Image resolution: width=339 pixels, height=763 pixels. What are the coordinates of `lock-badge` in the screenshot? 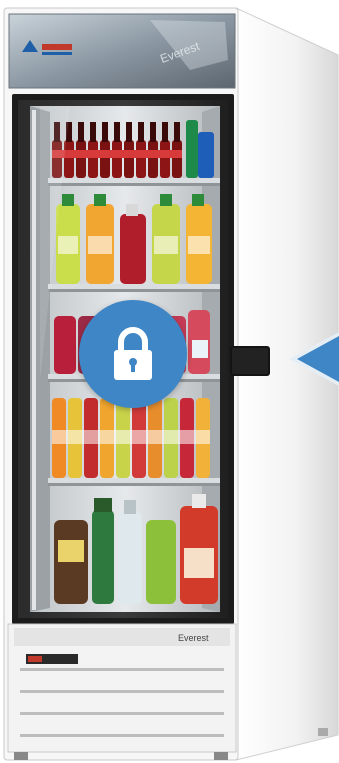 It's located at (133, 354).